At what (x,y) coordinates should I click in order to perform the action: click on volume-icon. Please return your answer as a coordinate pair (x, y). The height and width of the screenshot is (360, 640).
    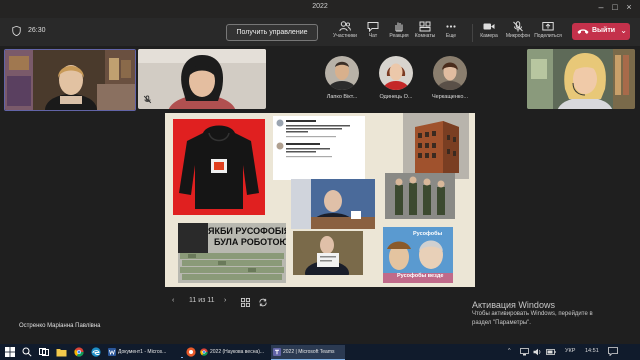
    Looking at the image, I should click on (537, 352).